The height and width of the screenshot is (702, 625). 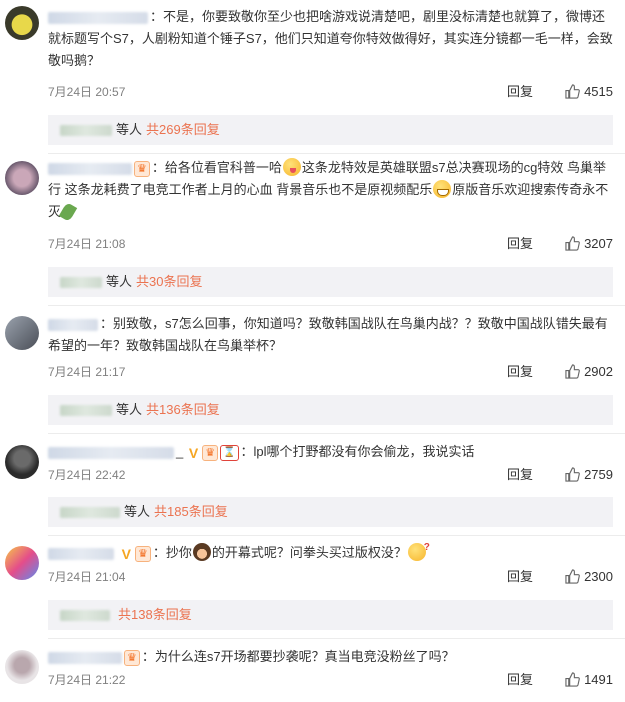 I want to click on comment-meta: 7月24日 21:04 回复 2300, so click(x=330, y=577).